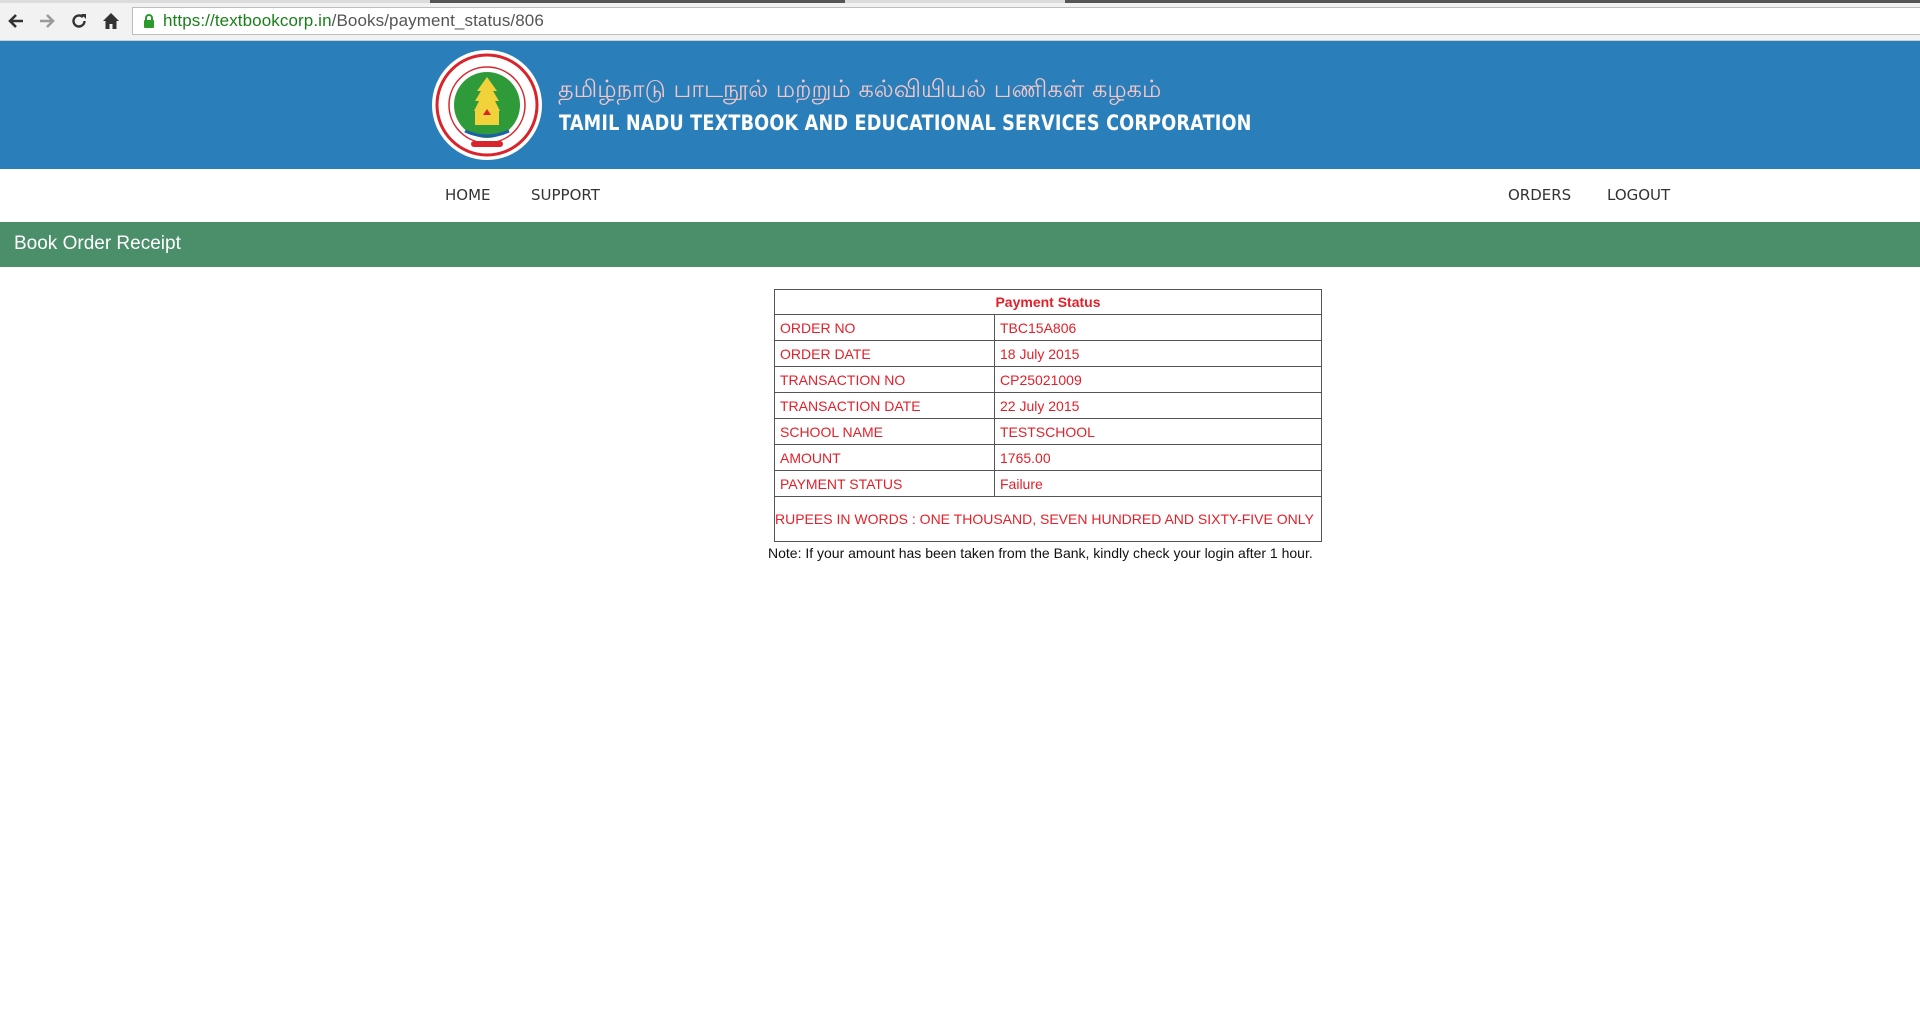 This screenshot has height=1009, width=1920. I want to click on row-label: ORDER NO, so click(884, 327).